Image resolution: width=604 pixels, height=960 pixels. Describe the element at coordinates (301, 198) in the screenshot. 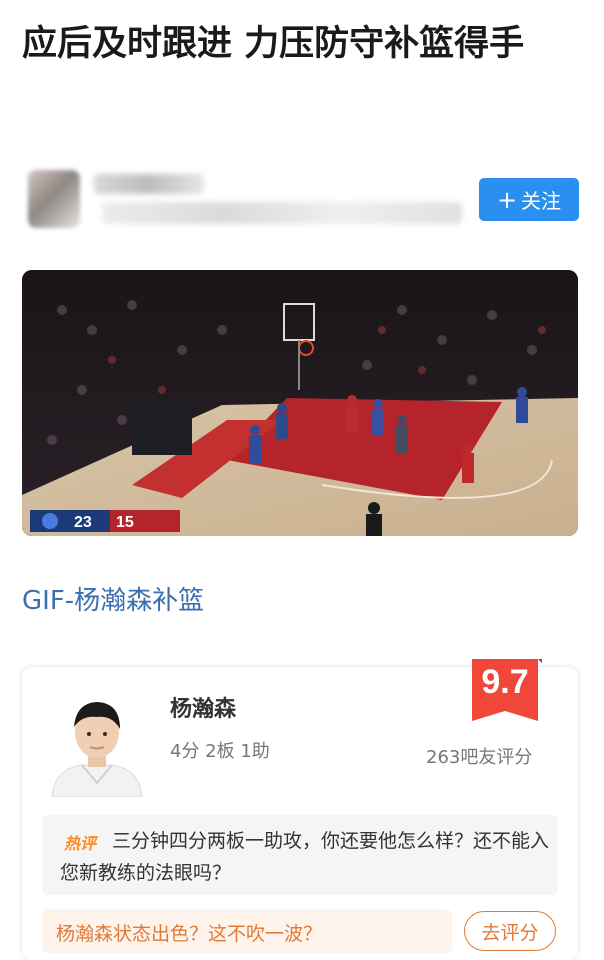

I see `author-row: + 关注` at that location.